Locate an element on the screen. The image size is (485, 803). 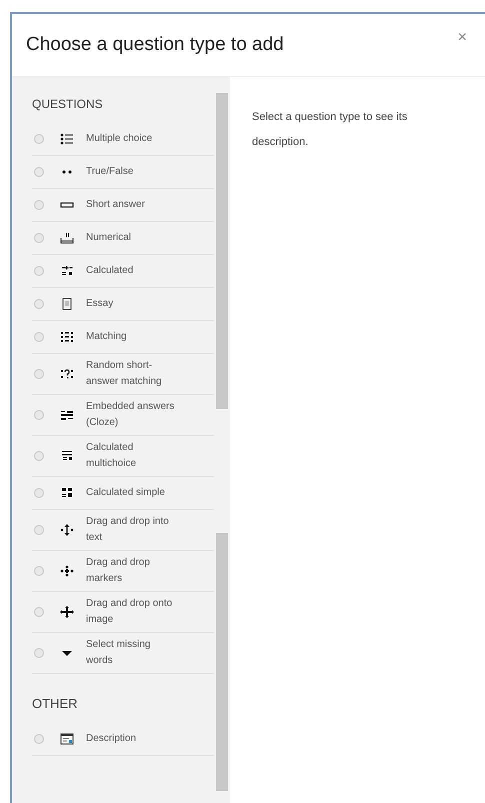
number-field-icon is located at coordinates (67, 238).